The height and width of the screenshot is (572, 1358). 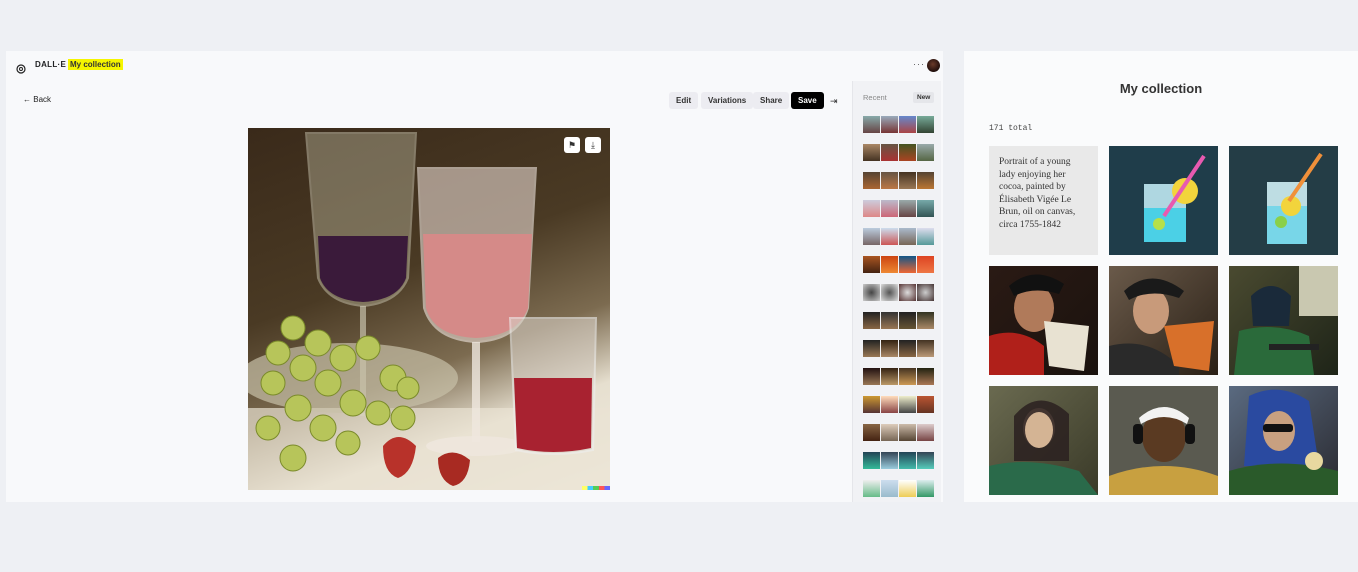 I want to click on edit-button: Edit, so click(x=684, y=100).